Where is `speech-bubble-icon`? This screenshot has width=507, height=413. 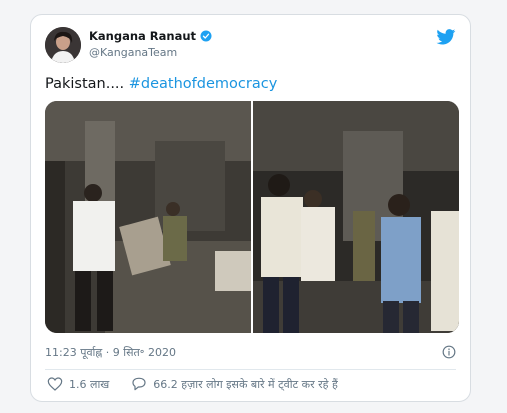
speech-bubble-icon is located at coordinates (139, 384).